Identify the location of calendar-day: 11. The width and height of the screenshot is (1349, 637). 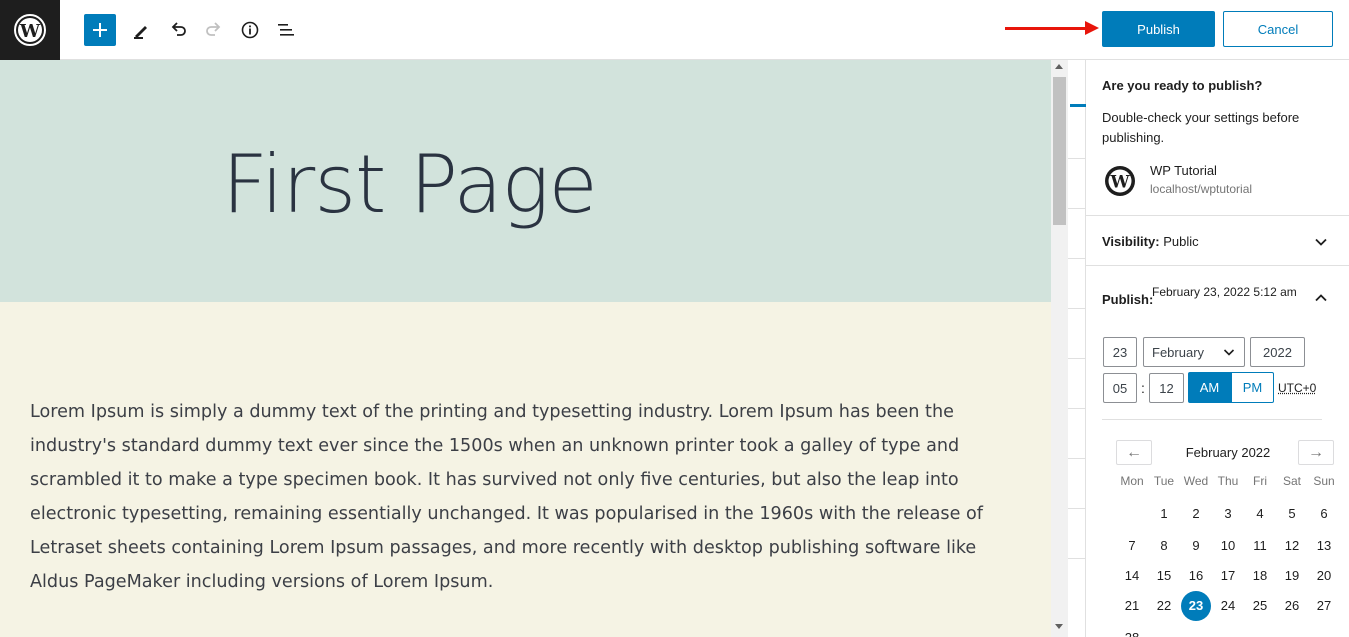
(1260, 546).